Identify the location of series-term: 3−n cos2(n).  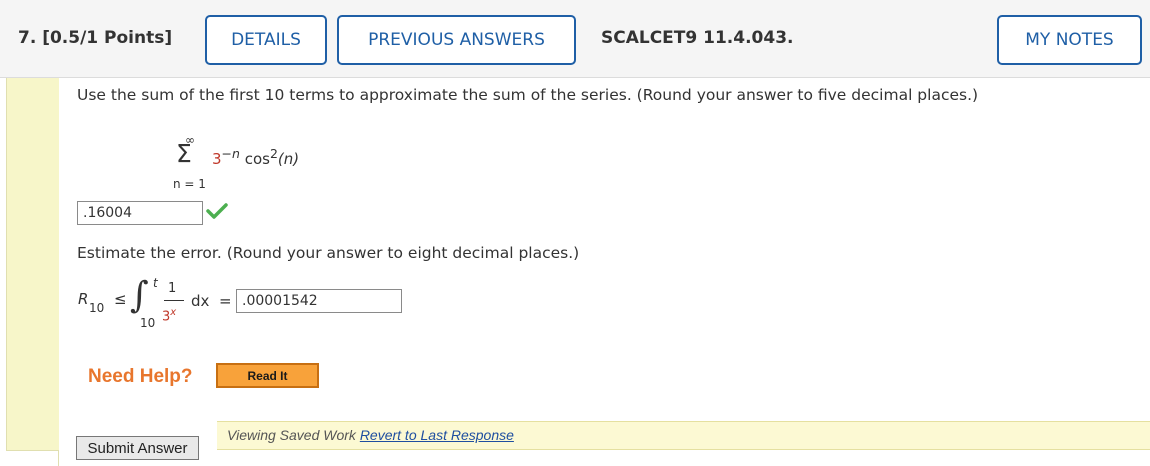
(255, 157).